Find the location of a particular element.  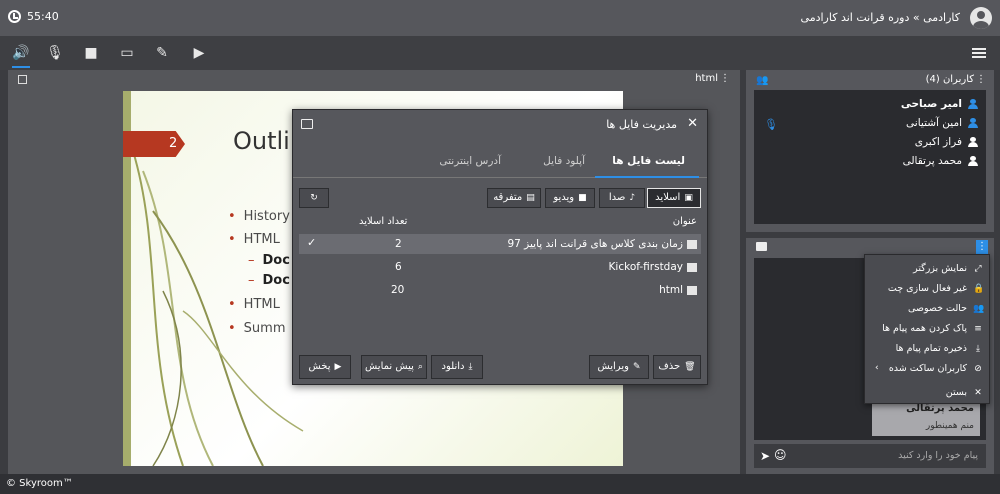

filter-slide-button: اسلاید ▣ is located at coordinates (674, 198).